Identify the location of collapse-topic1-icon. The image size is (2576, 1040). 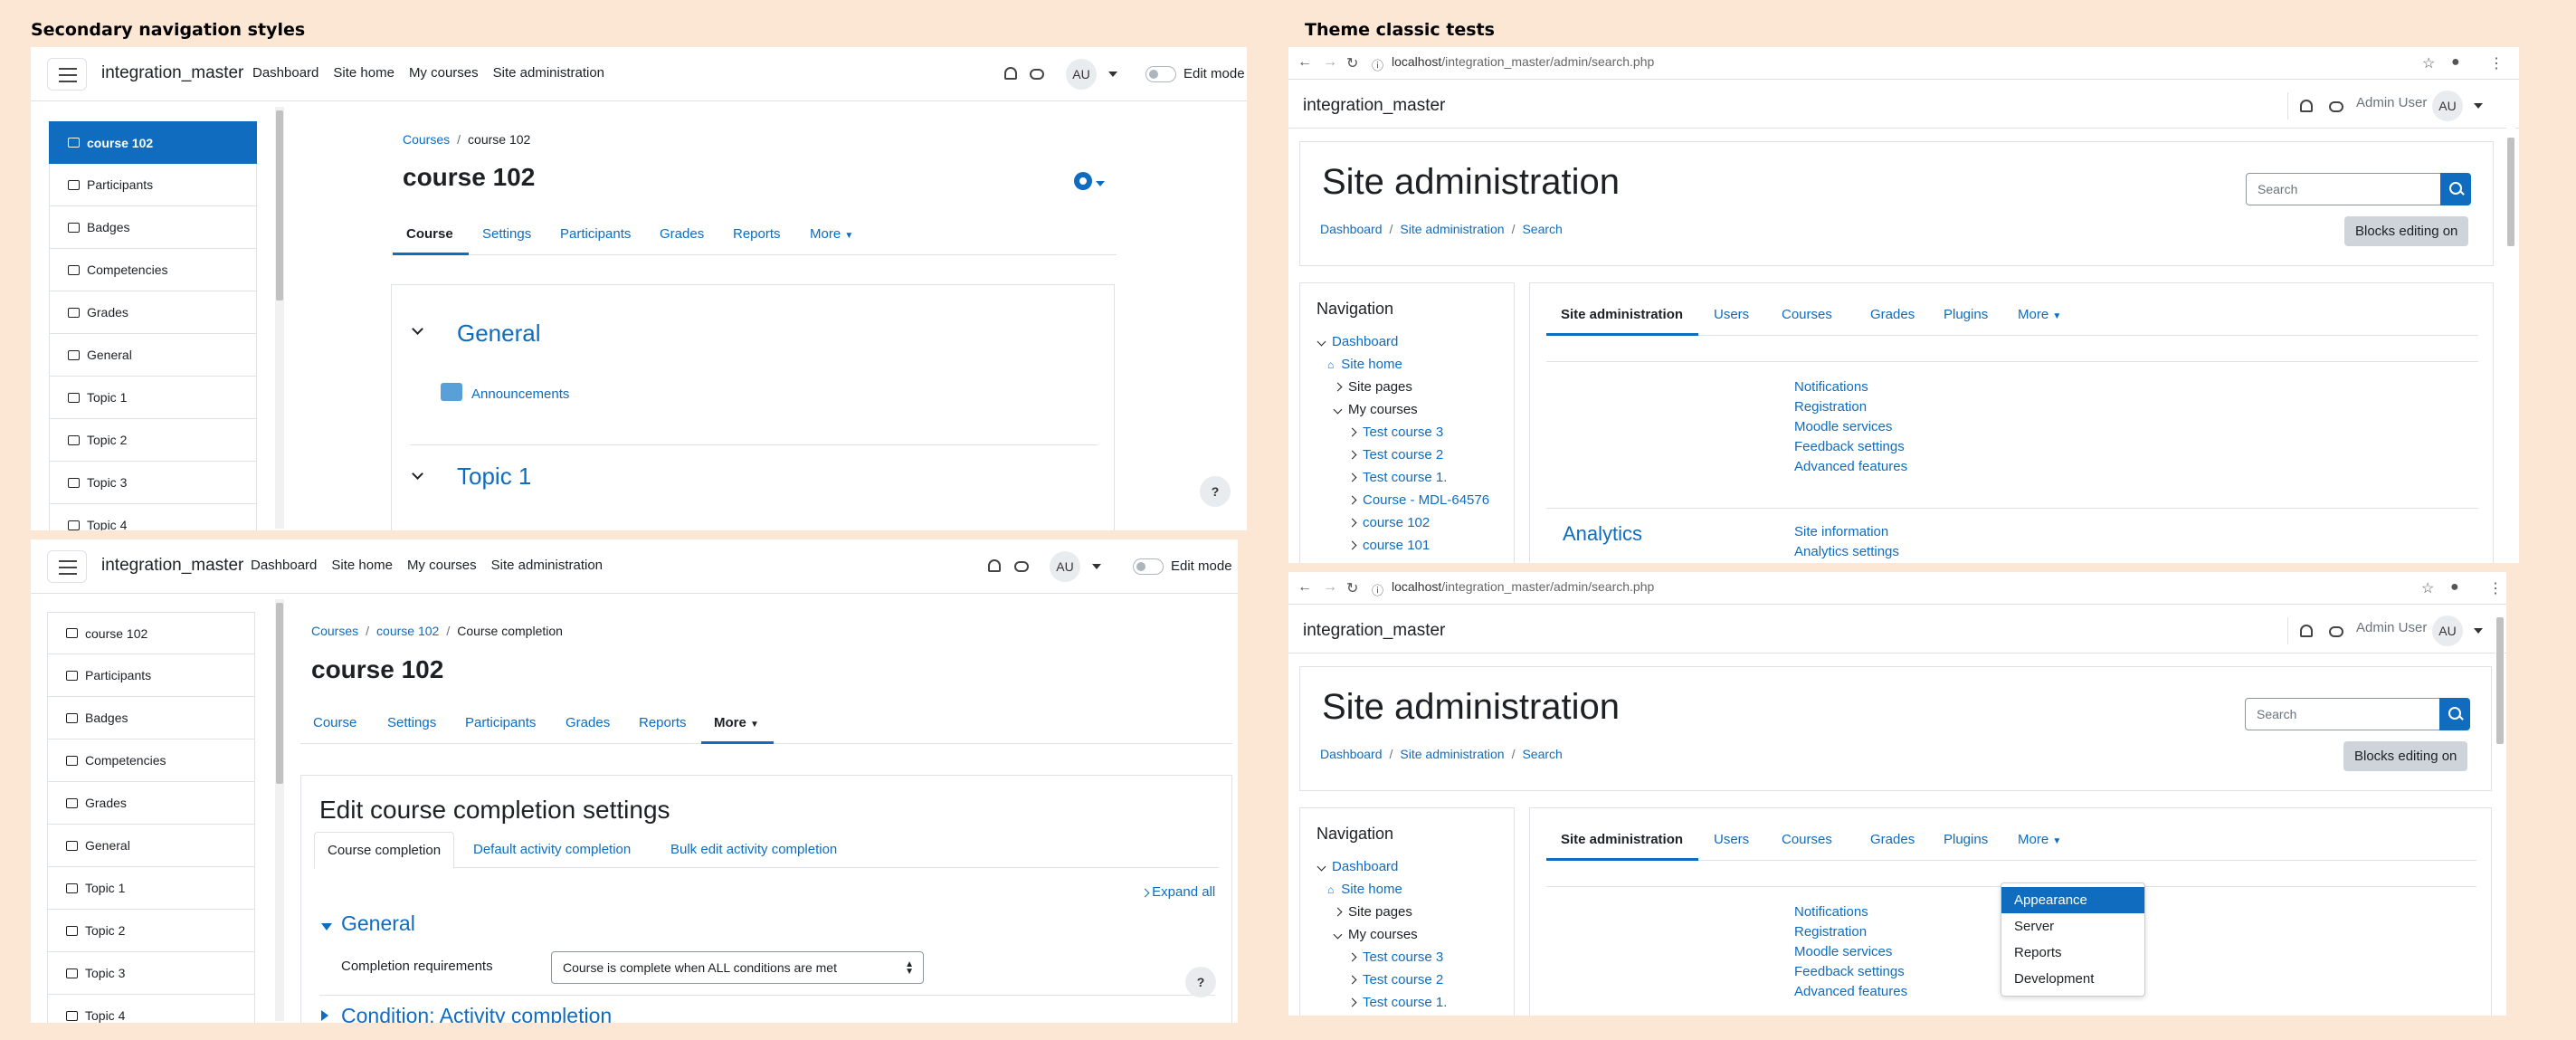
(418, 474).